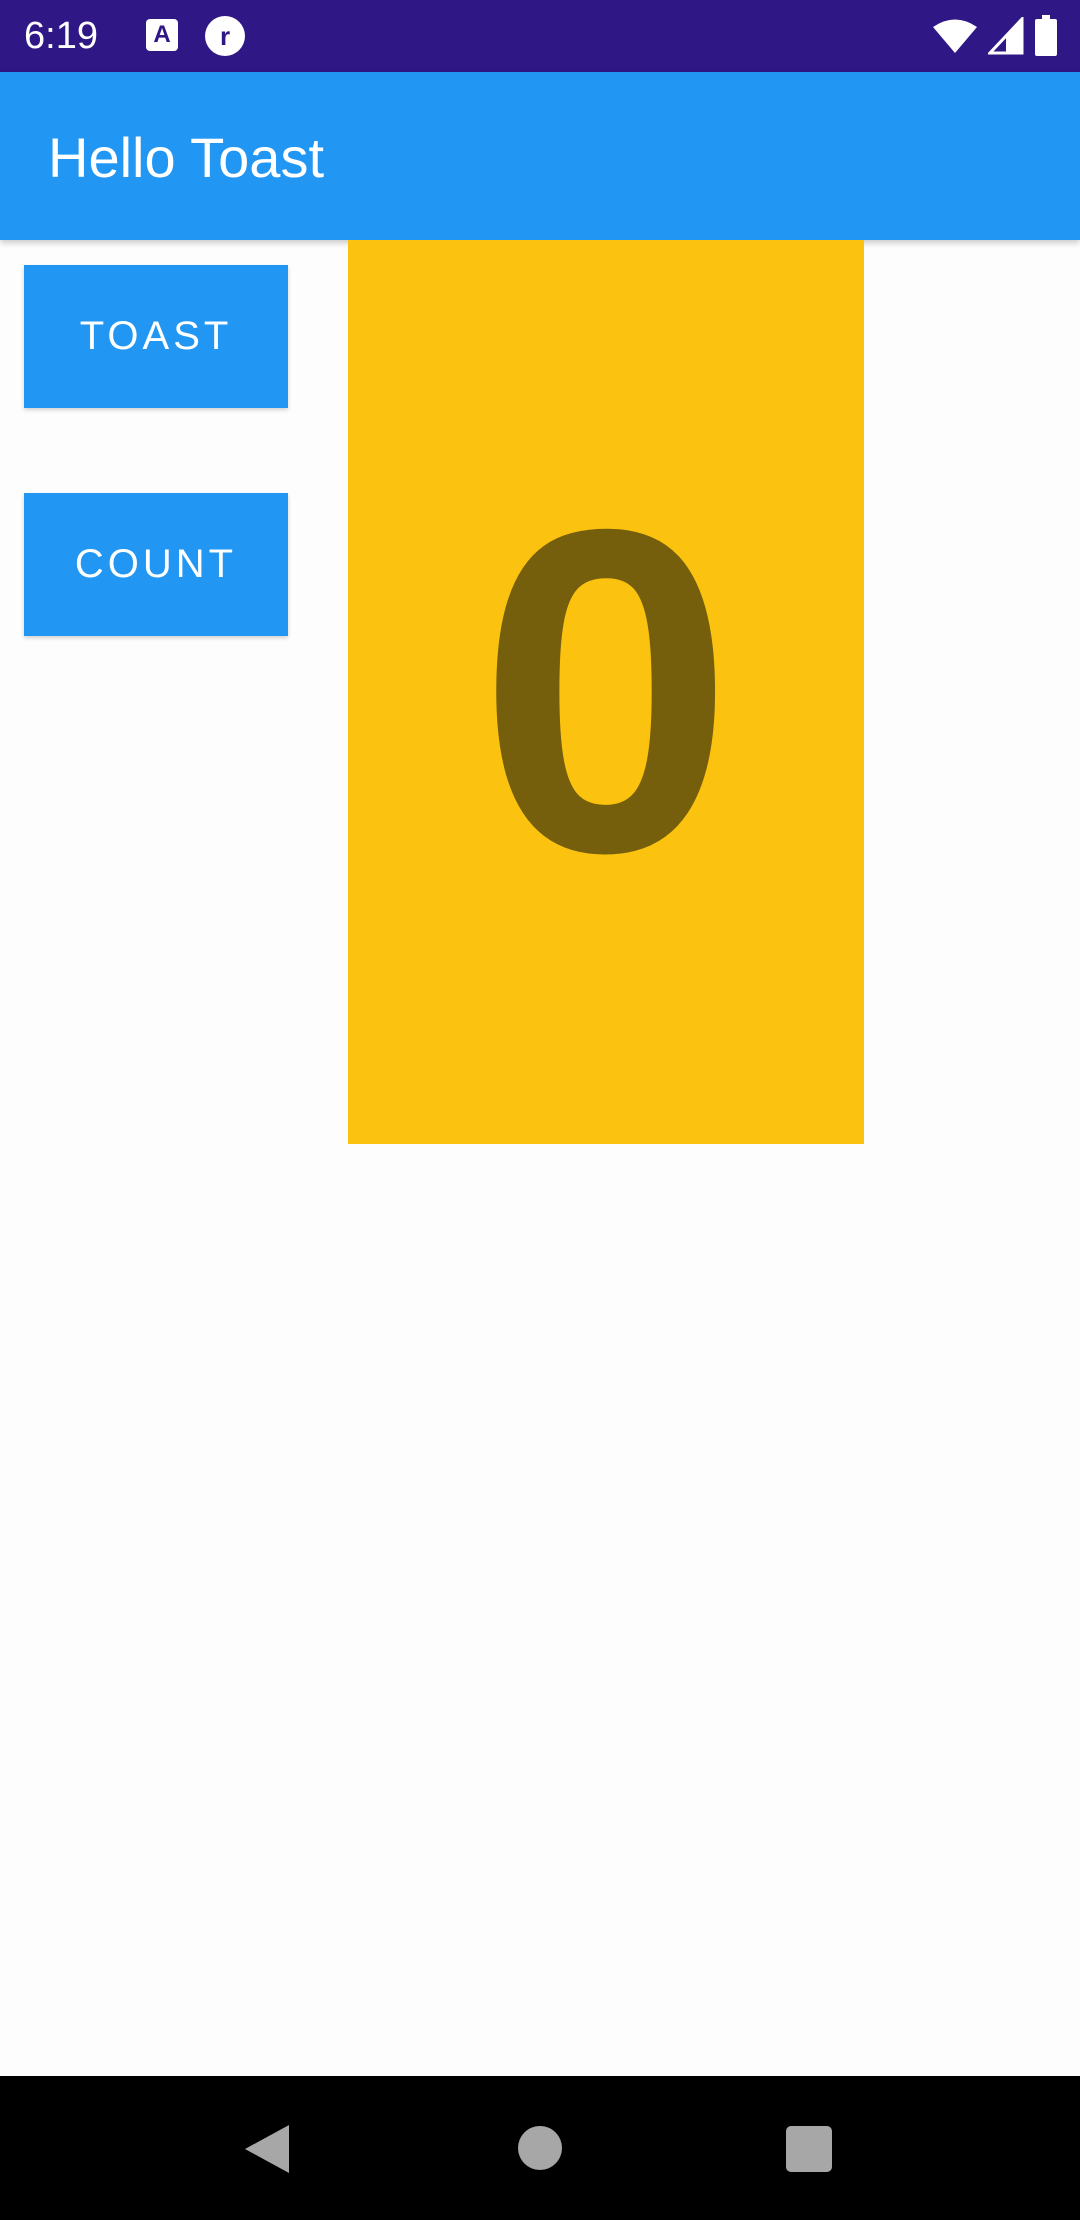 This screenshot has width=1080, height=2220. What do you see at coordinates (1046, 35) in the screenshot?
I see `battery-icon` at bounding box center [1046, 35].